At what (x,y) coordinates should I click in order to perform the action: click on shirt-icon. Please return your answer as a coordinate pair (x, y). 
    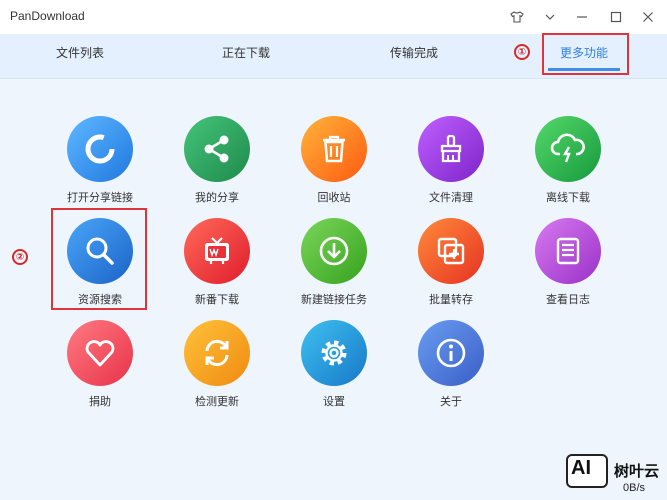
    Looking at the image, I should click on (517, 17).